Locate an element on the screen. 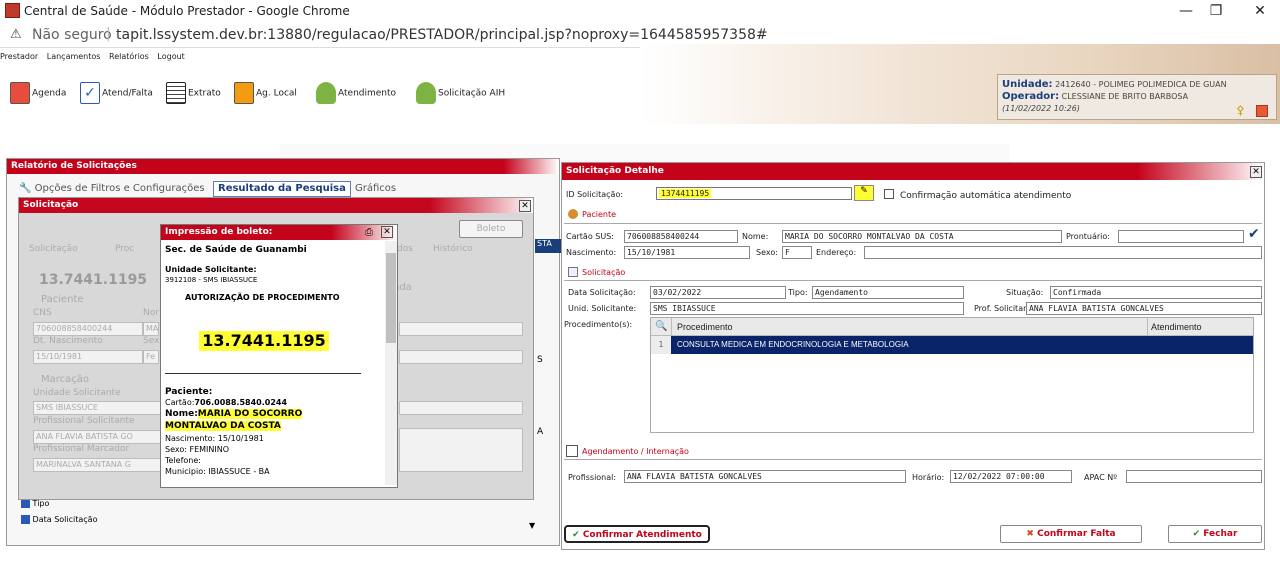  grid-search-icon: 🔍 is located at coordinates (661, 326).